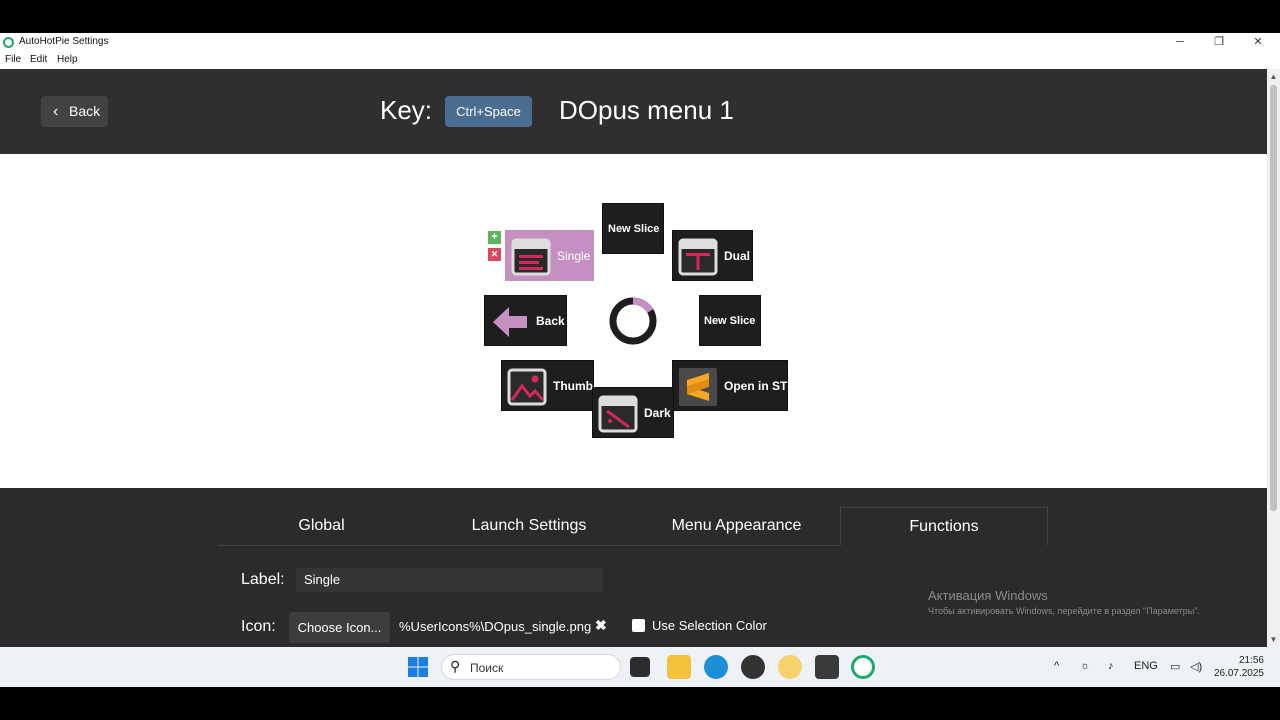 The height and width of the screenshot is (720, 1280). What do you see at coordinates (1196, 666) in the screenshot?
I see `volume-icon: ◁)` at bounding box center [1196, 666].